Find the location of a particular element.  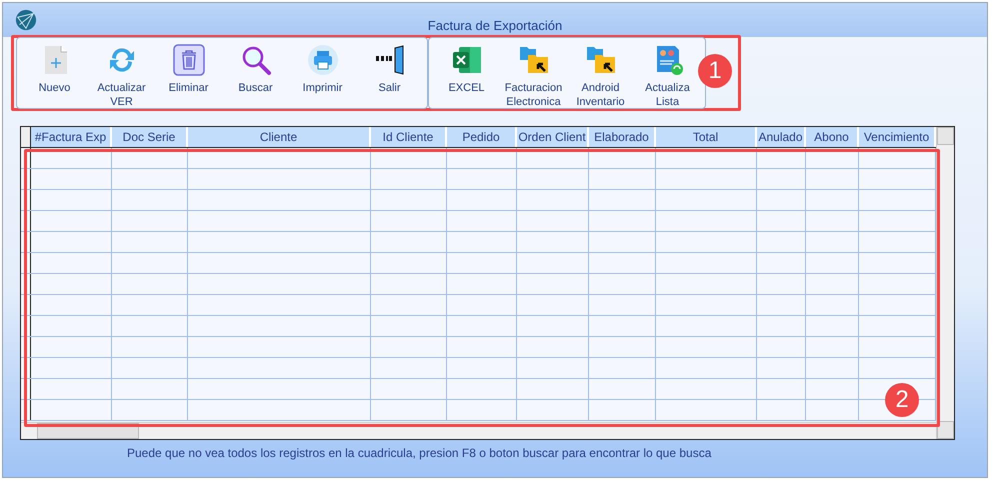

globe-icon is located at coordinates (26, 20).